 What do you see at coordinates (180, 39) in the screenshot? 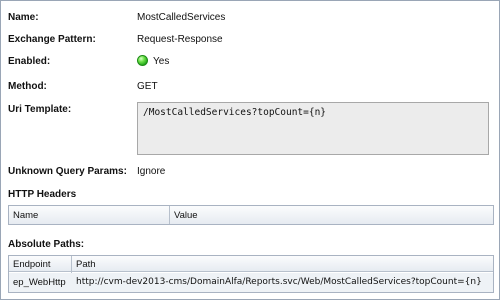
I see `exchange-pattern-value: Request-Response` at bounding box center [180, 39].